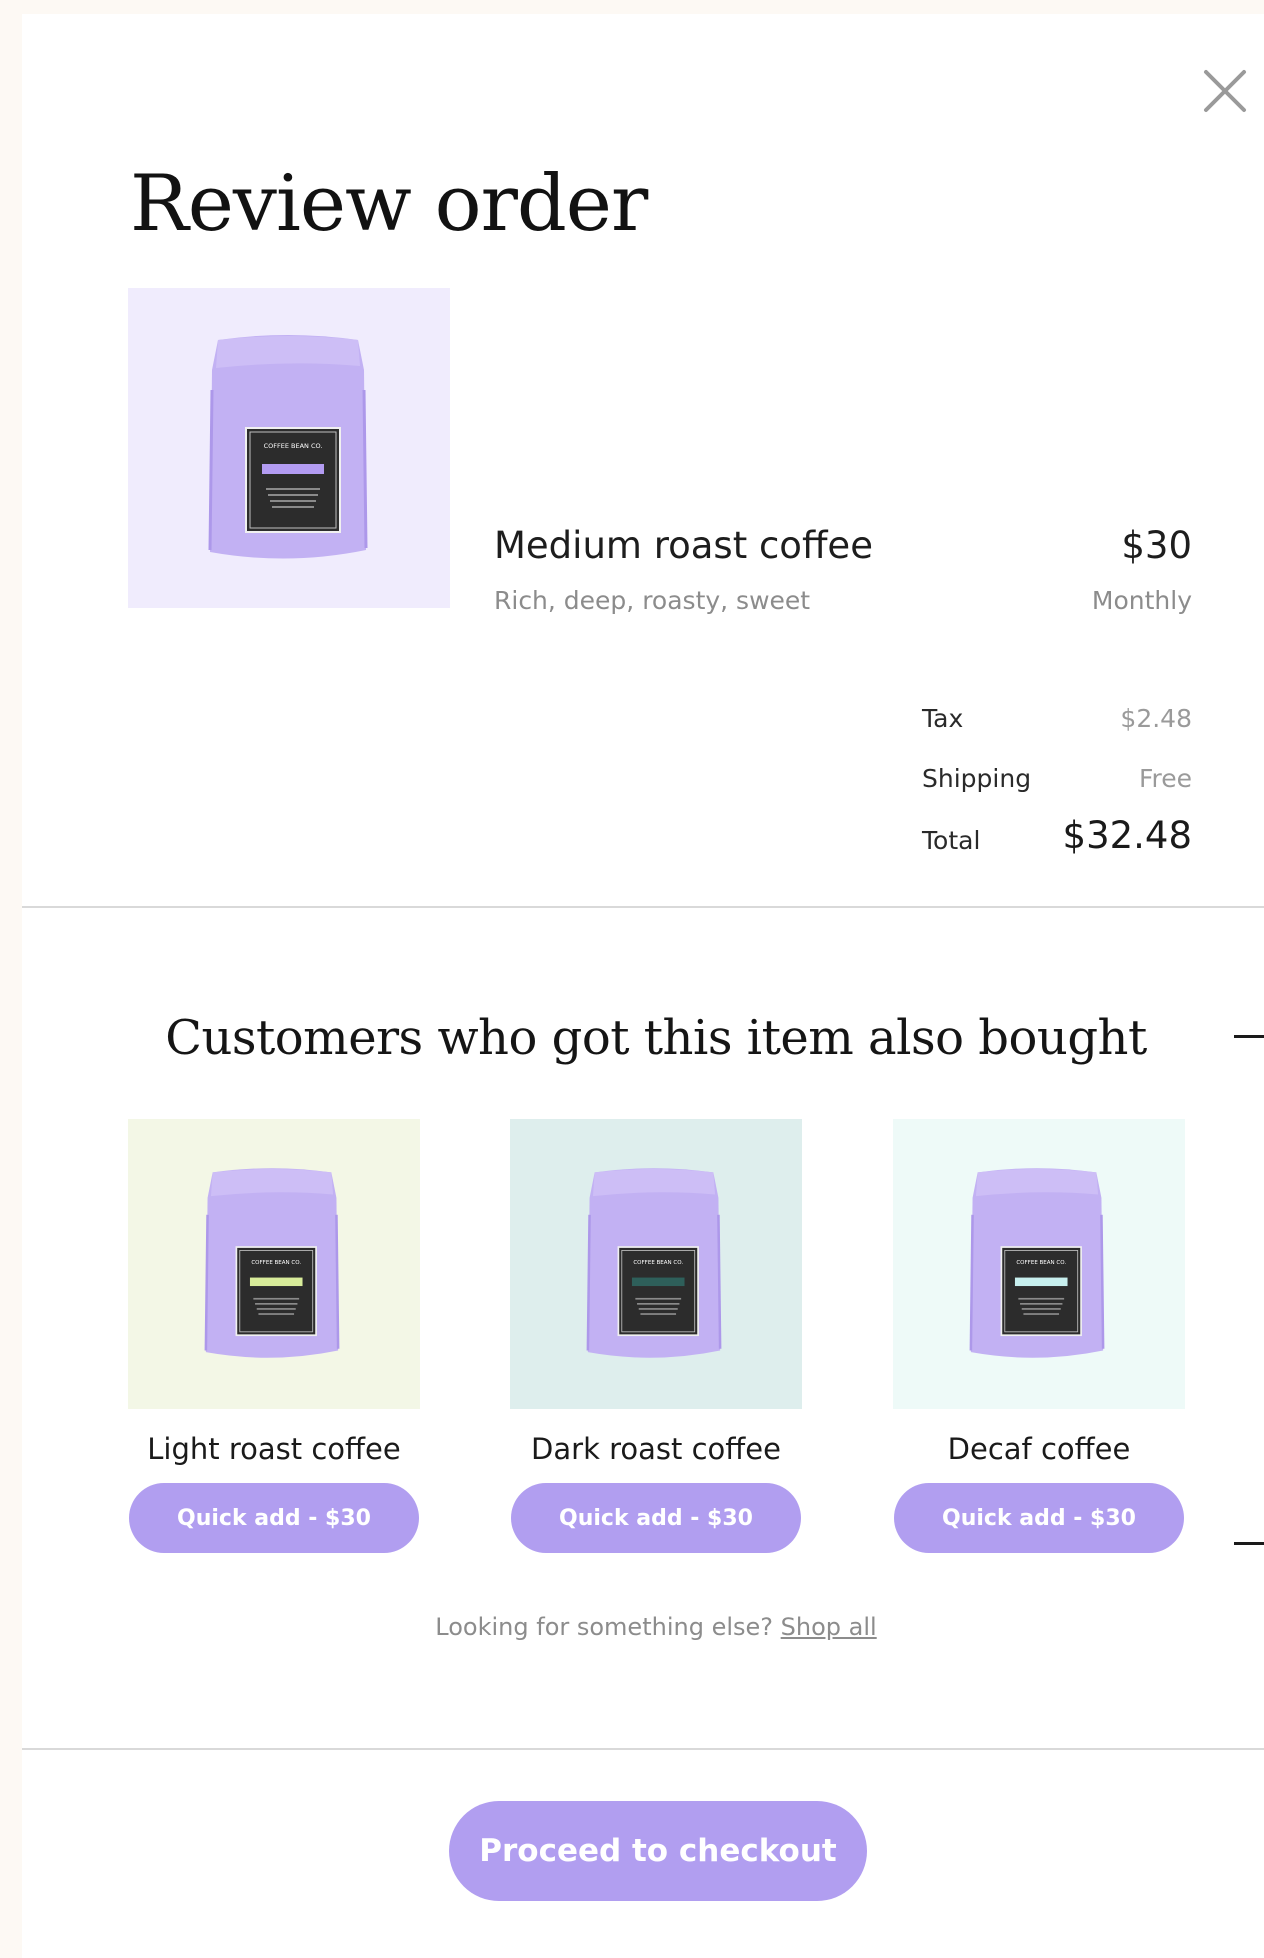  I want to click on recommendations-title: Customers who got this item also bought, so click(656, 1038).